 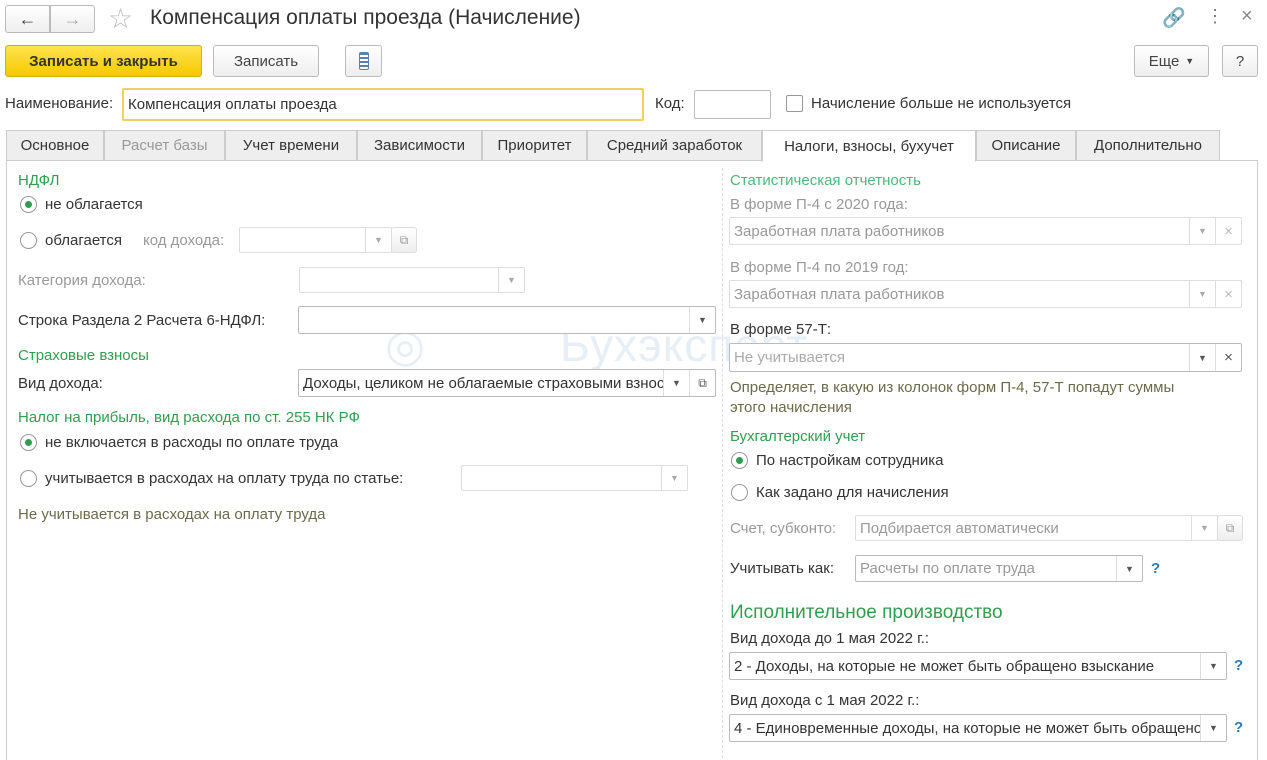 I want to click on unused-label: Начисление больше не используется, so click(x=941, y=103).